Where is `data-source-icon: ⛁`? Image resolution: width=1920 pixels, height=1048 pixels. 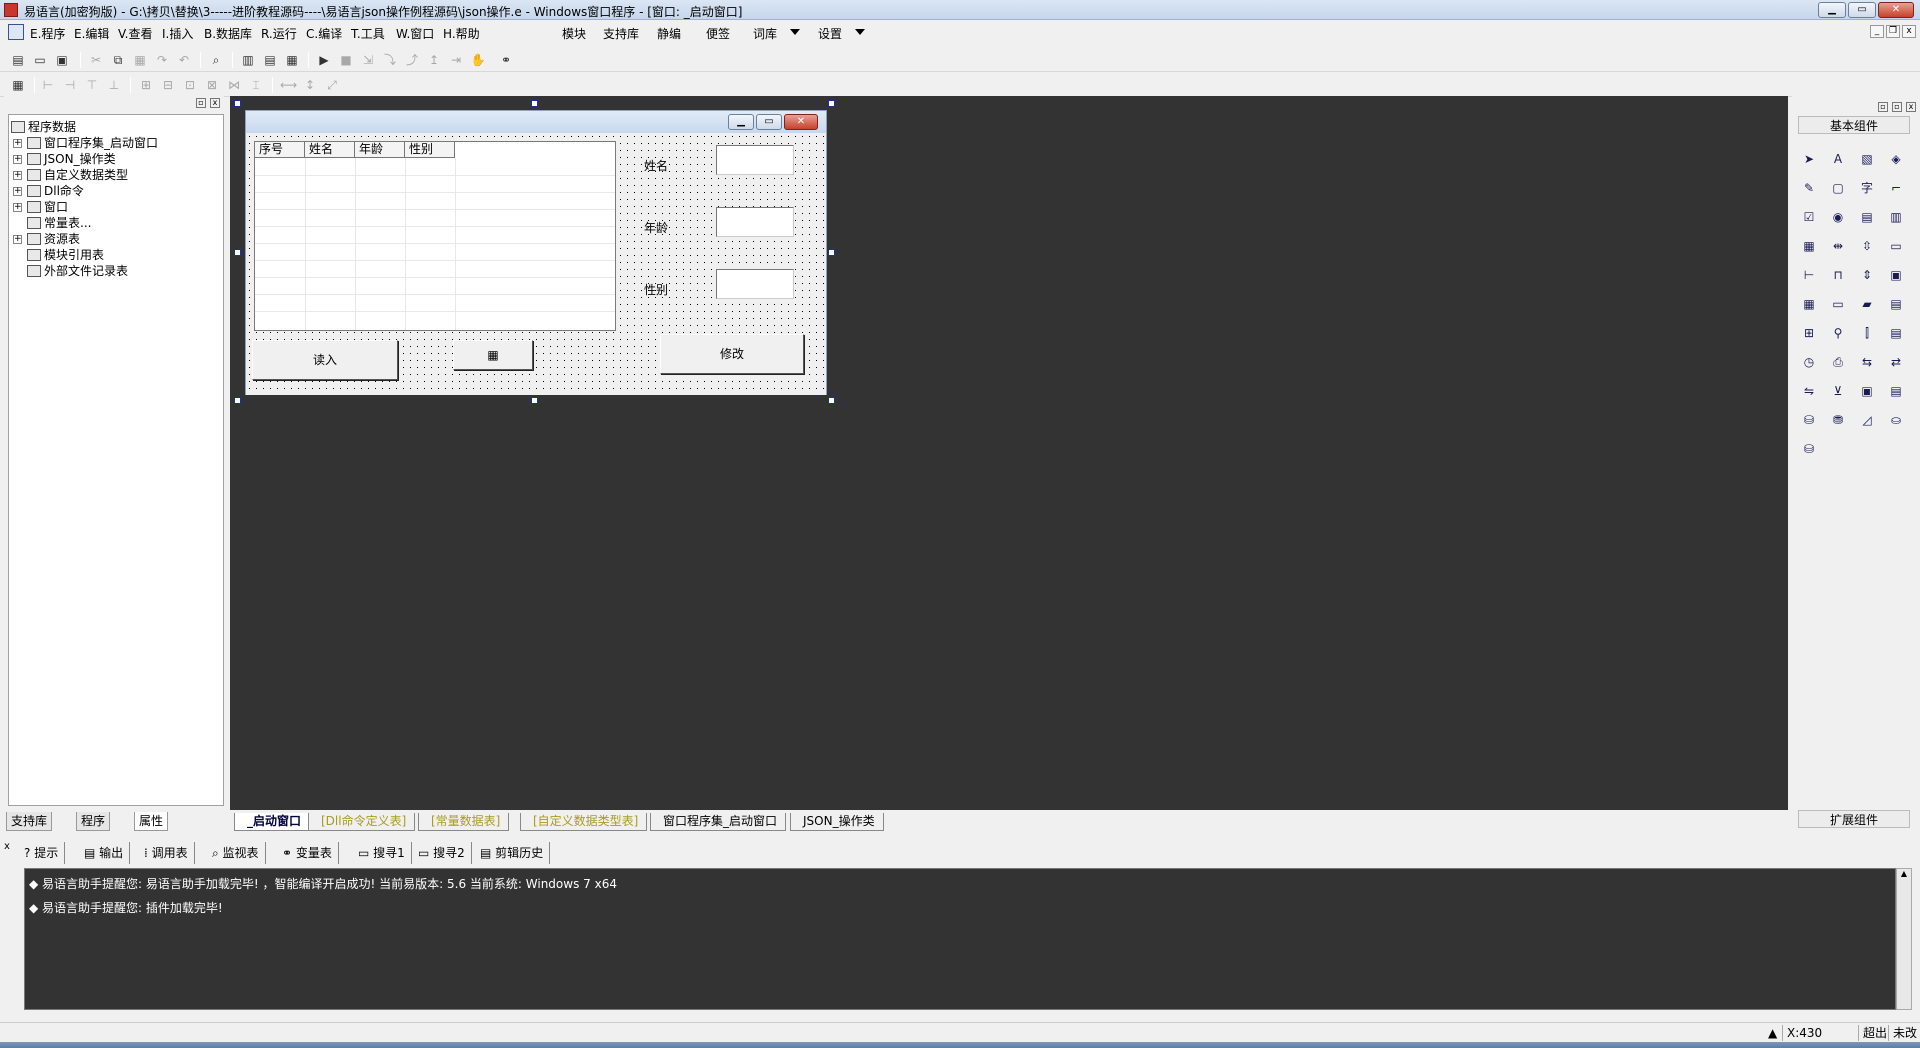 data-source-icon: ⛁ is located at coordinates (1809, 420).